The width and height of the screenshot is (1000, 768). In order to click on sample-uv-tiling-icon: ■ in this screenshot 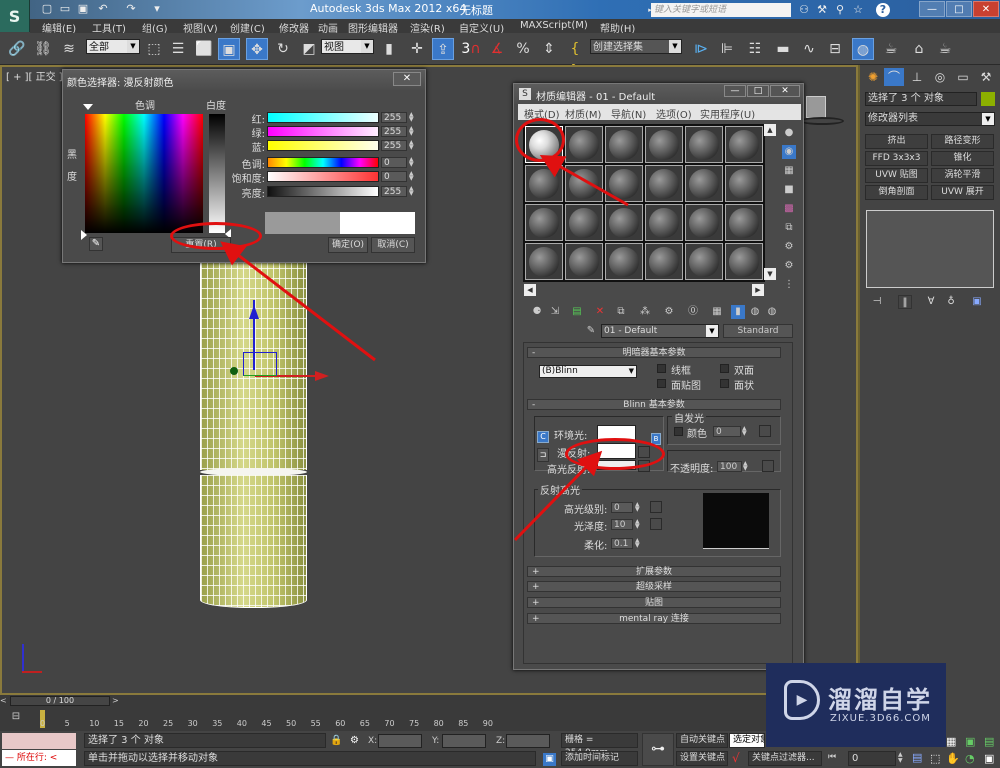, I will do `click(789, 190)`.